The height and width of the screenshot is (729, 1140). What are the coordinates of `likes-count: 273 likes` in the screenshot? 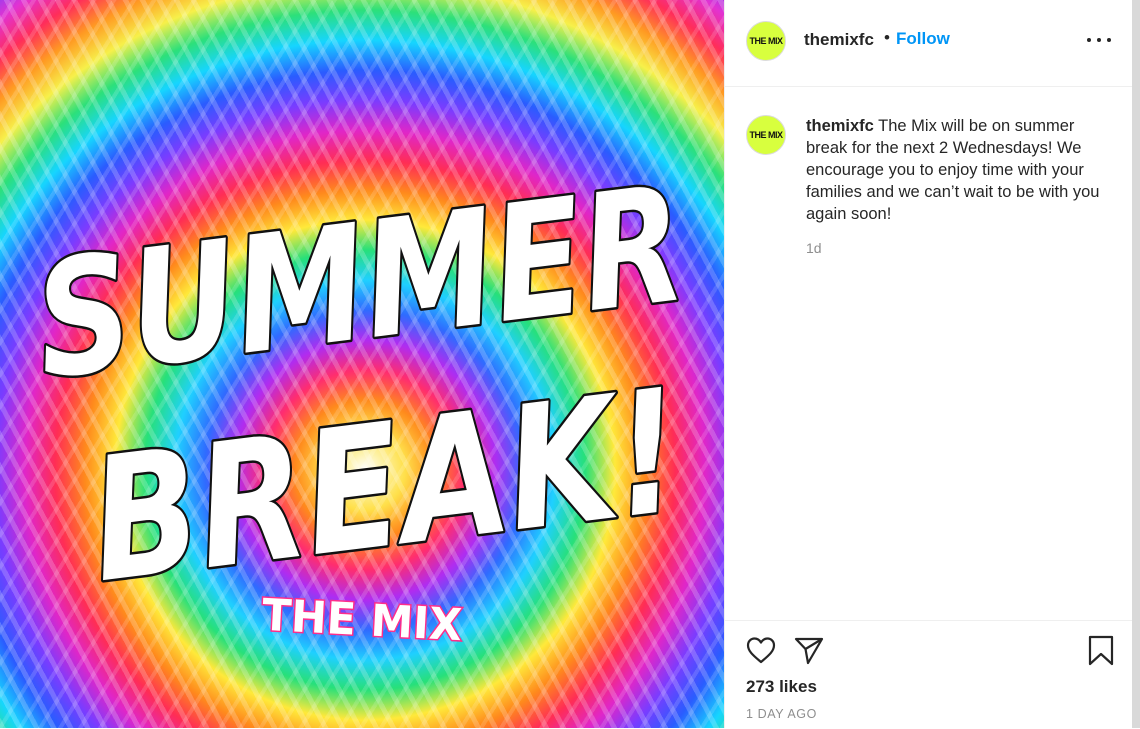 It's located at (781, 687).